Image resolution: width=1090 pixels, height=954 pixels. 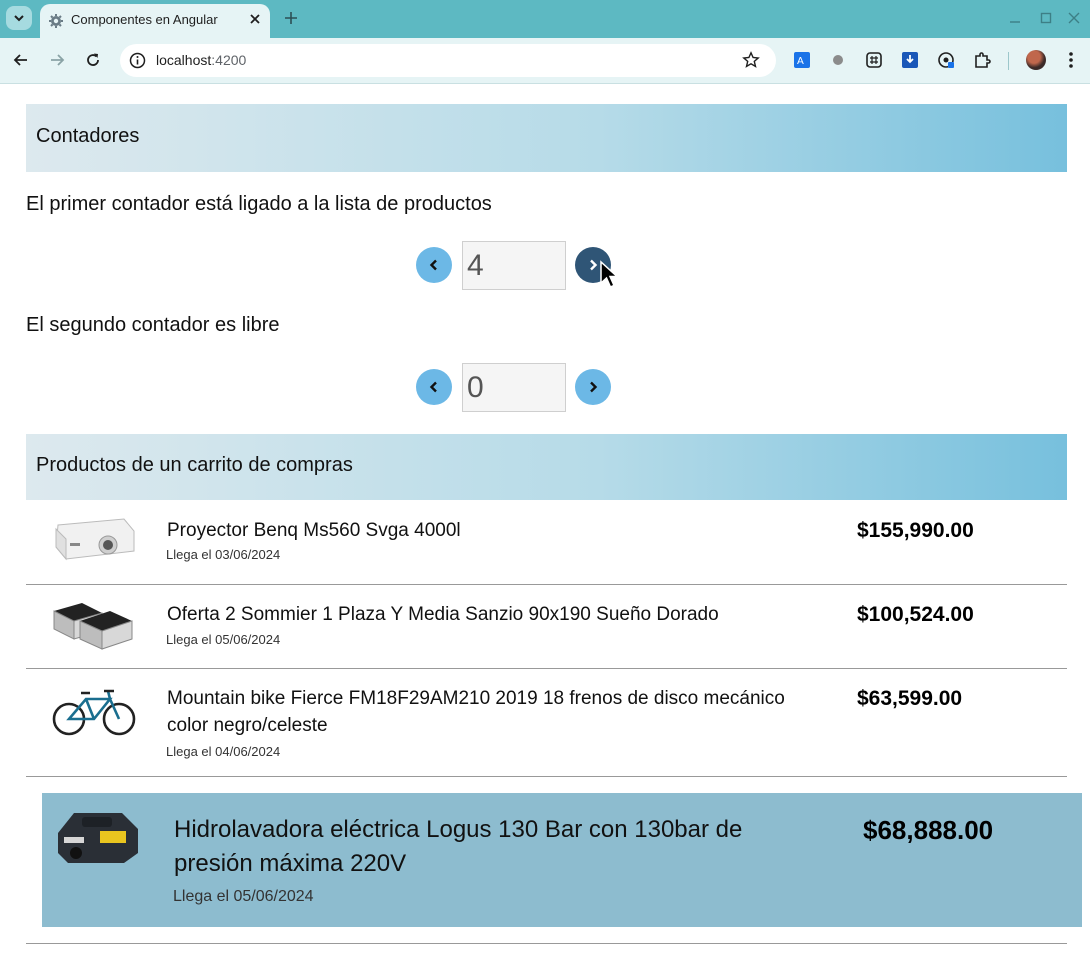 I want to click on bookmark-star-icon, so click(x=751, y=60).